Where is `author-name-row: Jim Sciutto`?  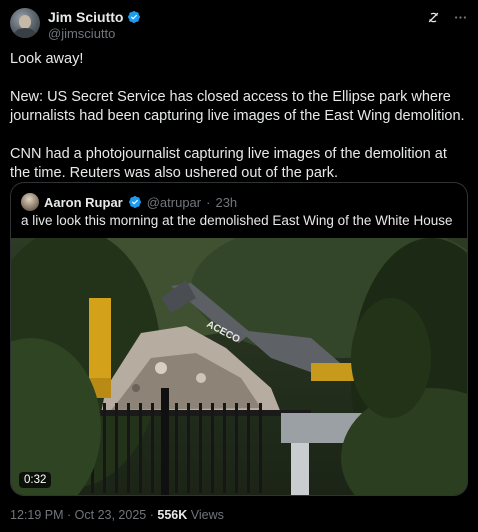
author-name-row: Jim Sciutto is located at coordinates (94, 17).